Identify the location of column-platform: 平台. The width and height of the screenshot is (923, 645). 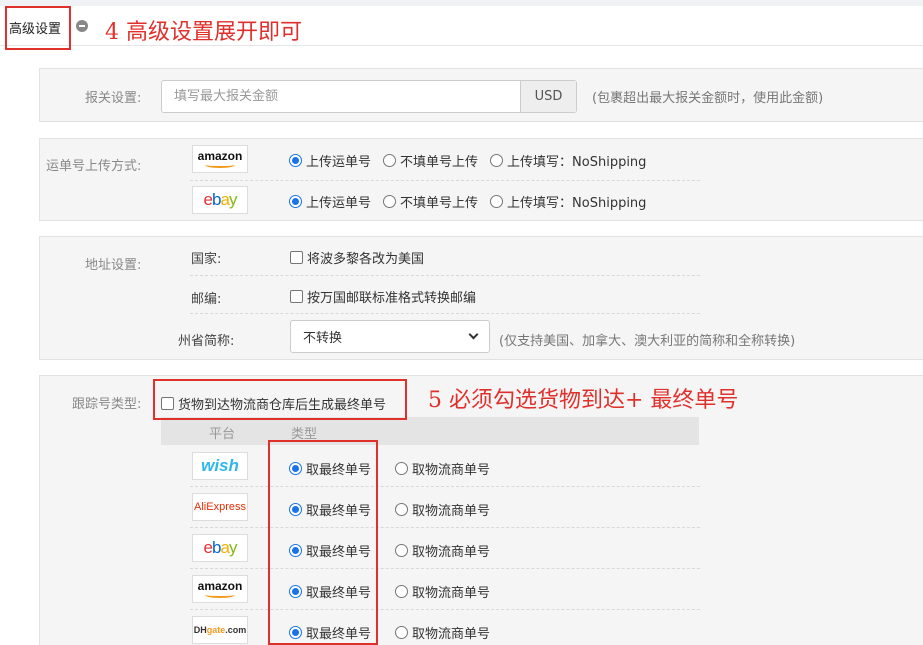
(222, 434).